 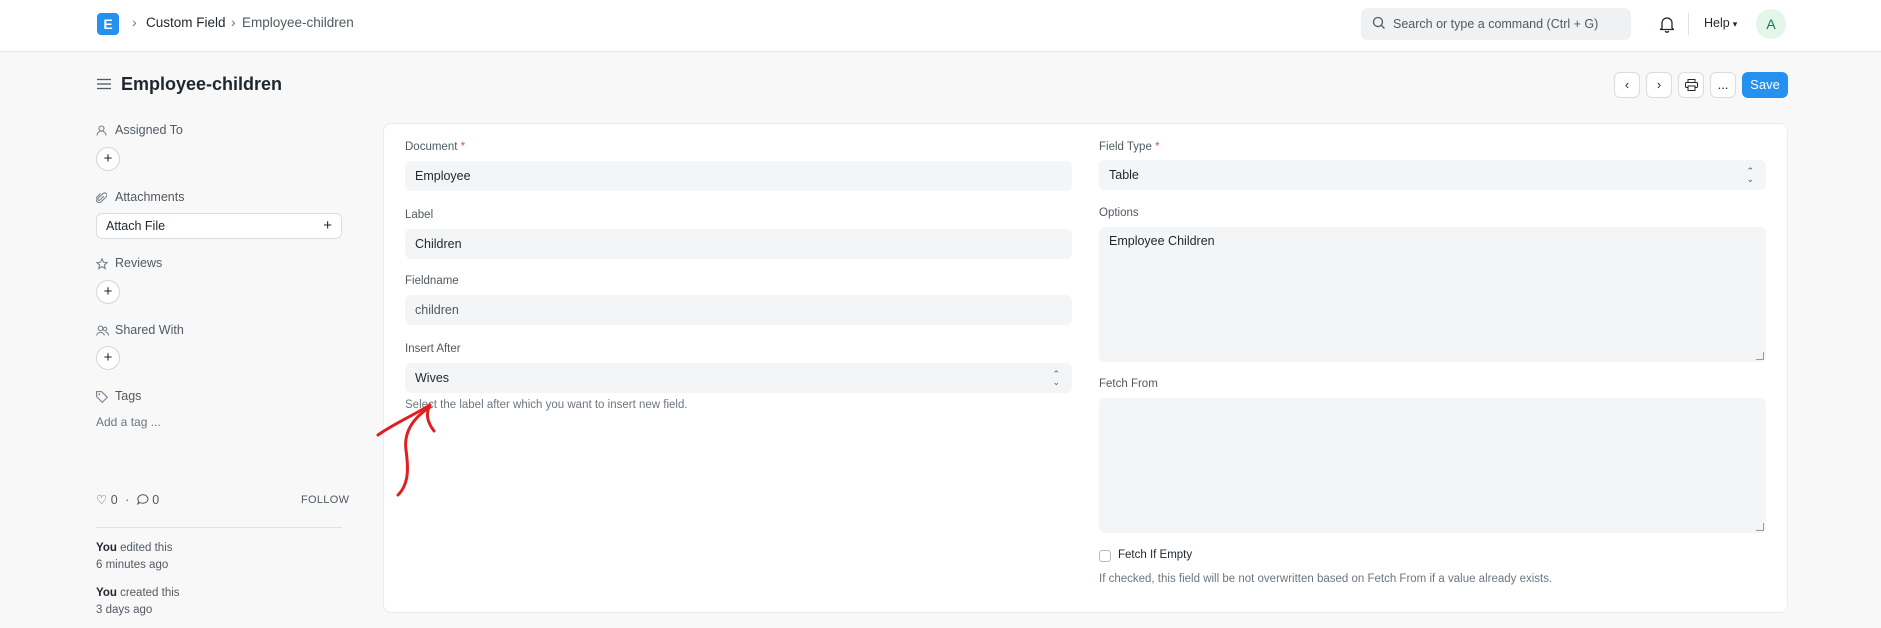 I want to click on activity-action: created this, so click(x=150, y=593).